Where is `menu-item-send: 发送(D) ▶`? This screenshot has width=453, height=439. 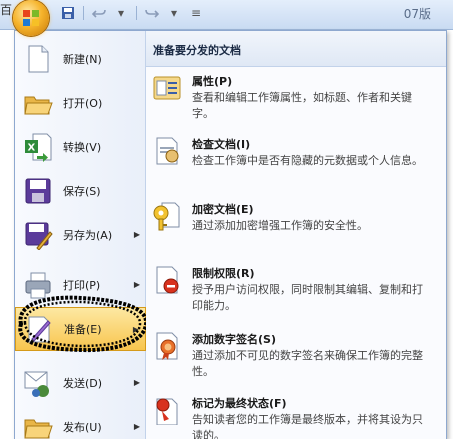 menu-item-send: 发送(D) ▶ is located at coordinates (80, 383).